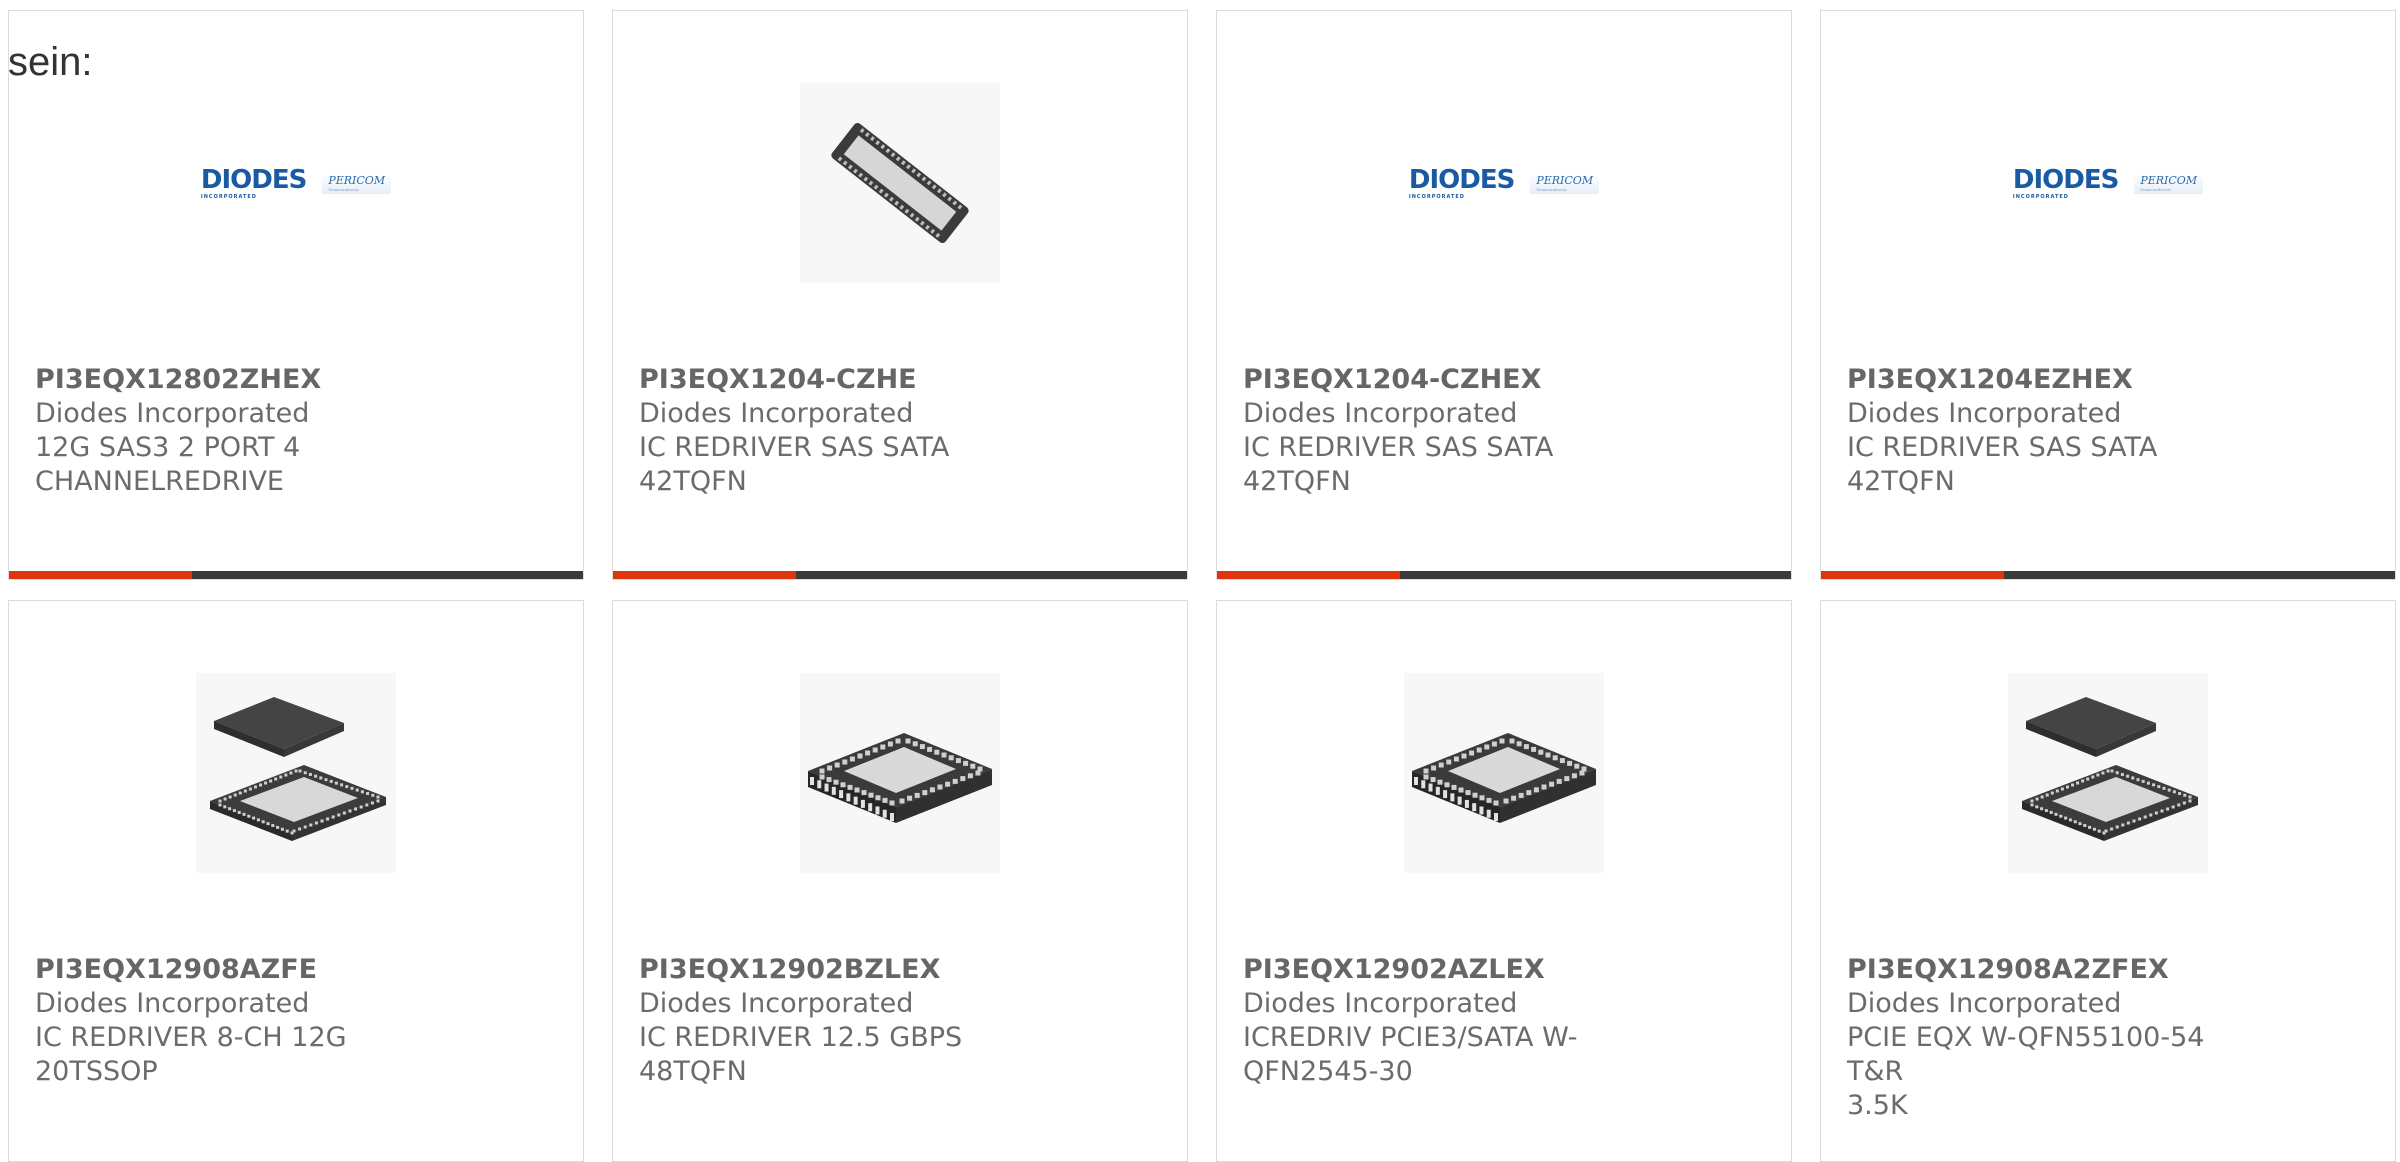 The width and height of the screenshot is (2400, 1162). Describe the element at coordinates (245, 970) in the screenshot. I see `part-number-link: PI3EQX12908AZFE` at that location.